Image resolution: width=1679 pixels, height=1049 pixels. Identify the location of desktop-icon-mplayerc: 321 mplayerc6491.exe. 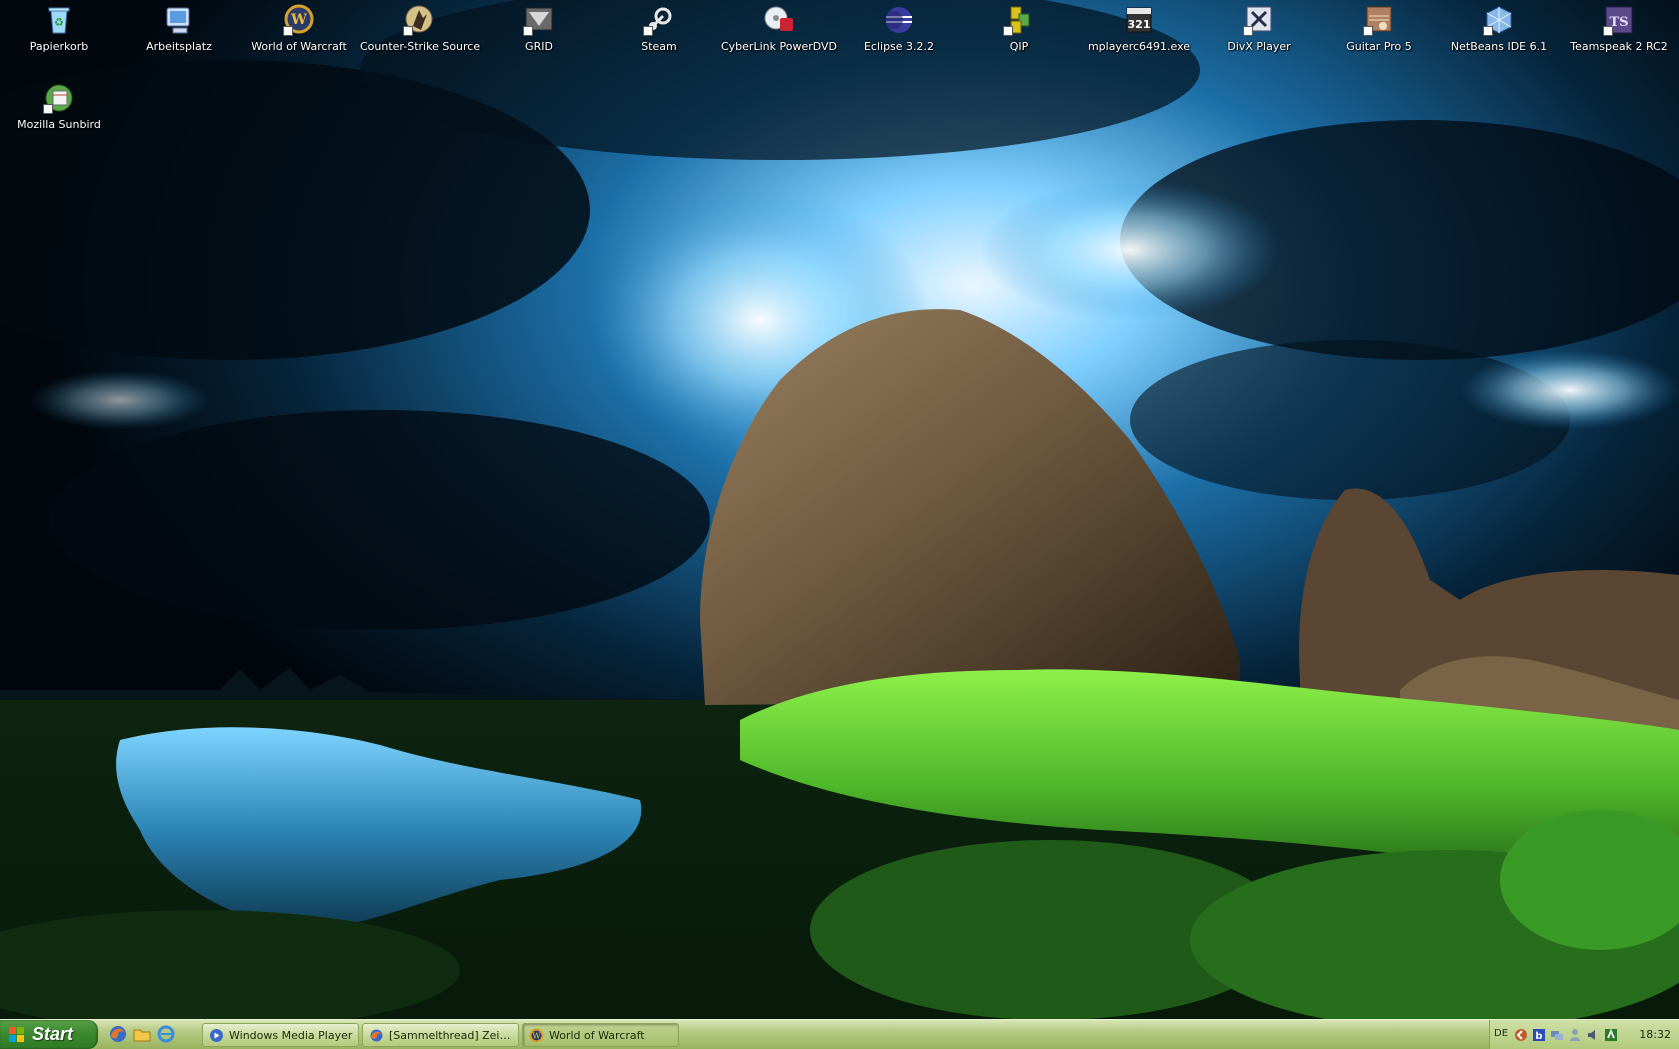
(1139, 27).